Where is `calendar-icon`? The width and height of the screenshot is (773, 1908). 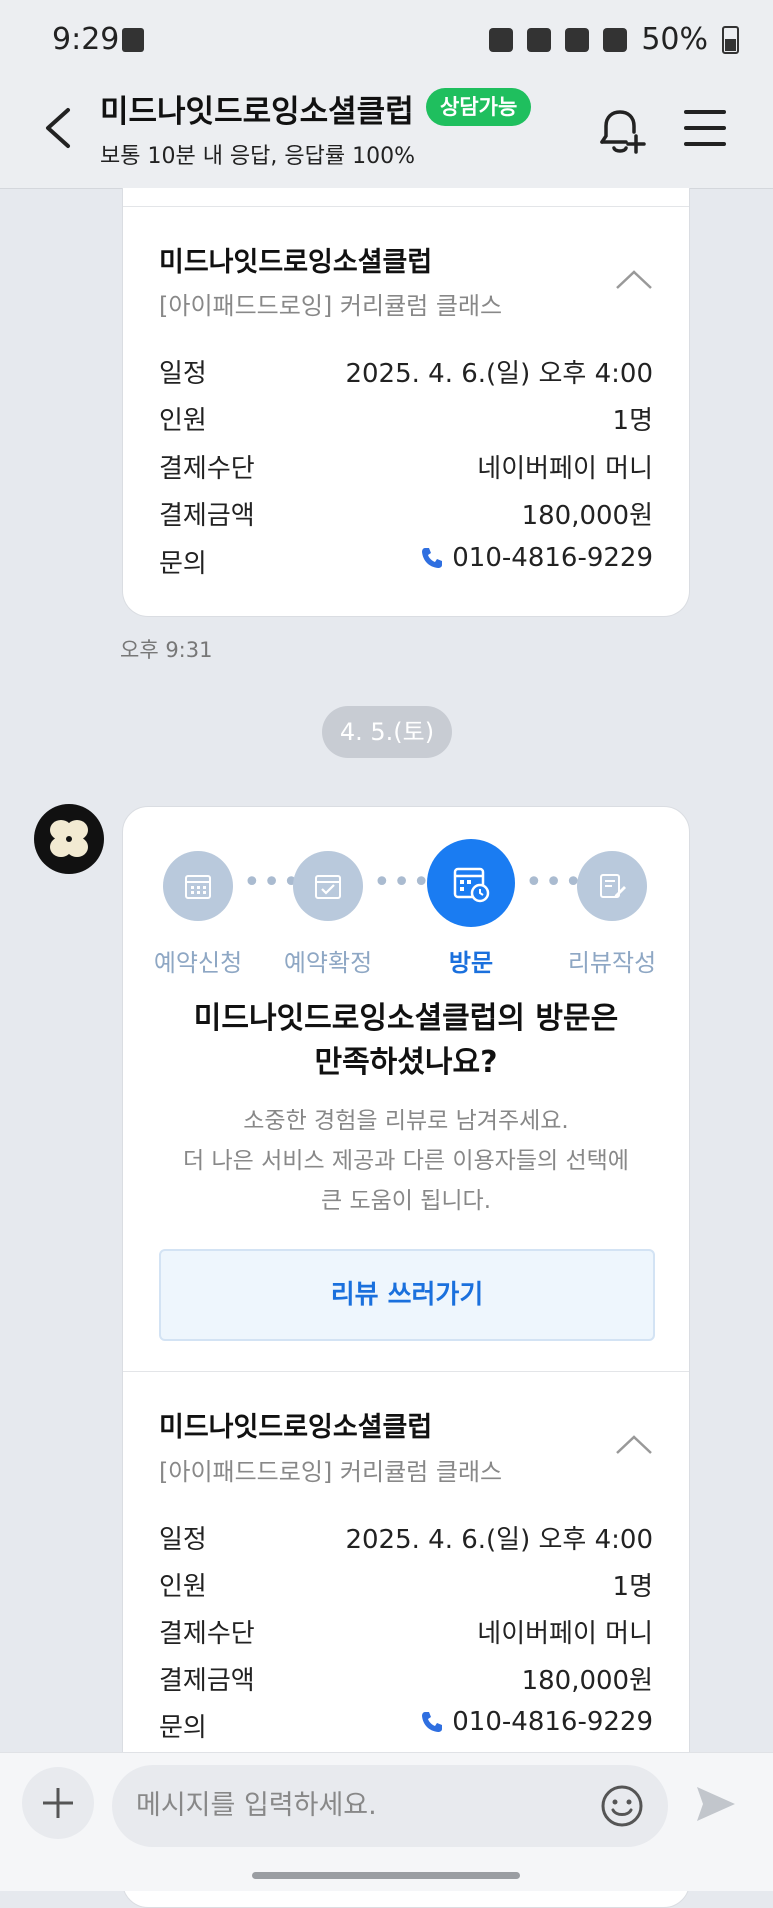 calendar-icon is located at coordinates (198, 887).